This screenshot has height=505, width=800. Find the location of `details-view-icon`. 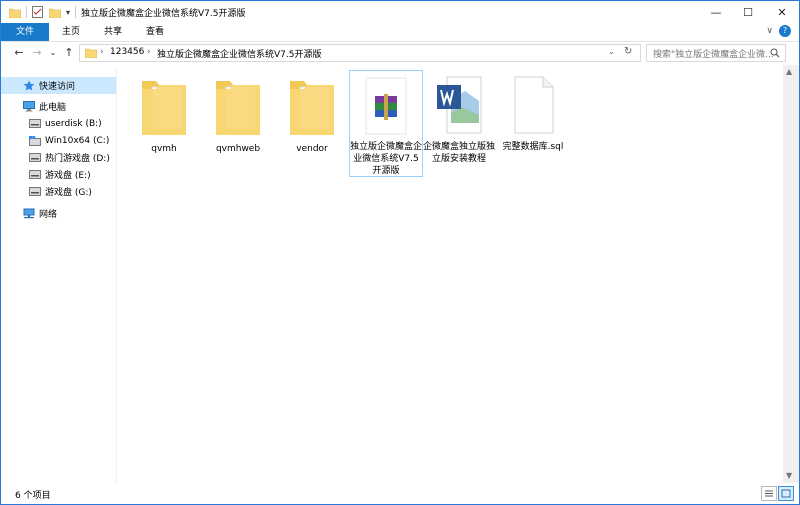

details-view-icon is located at coordinates (769, 493).